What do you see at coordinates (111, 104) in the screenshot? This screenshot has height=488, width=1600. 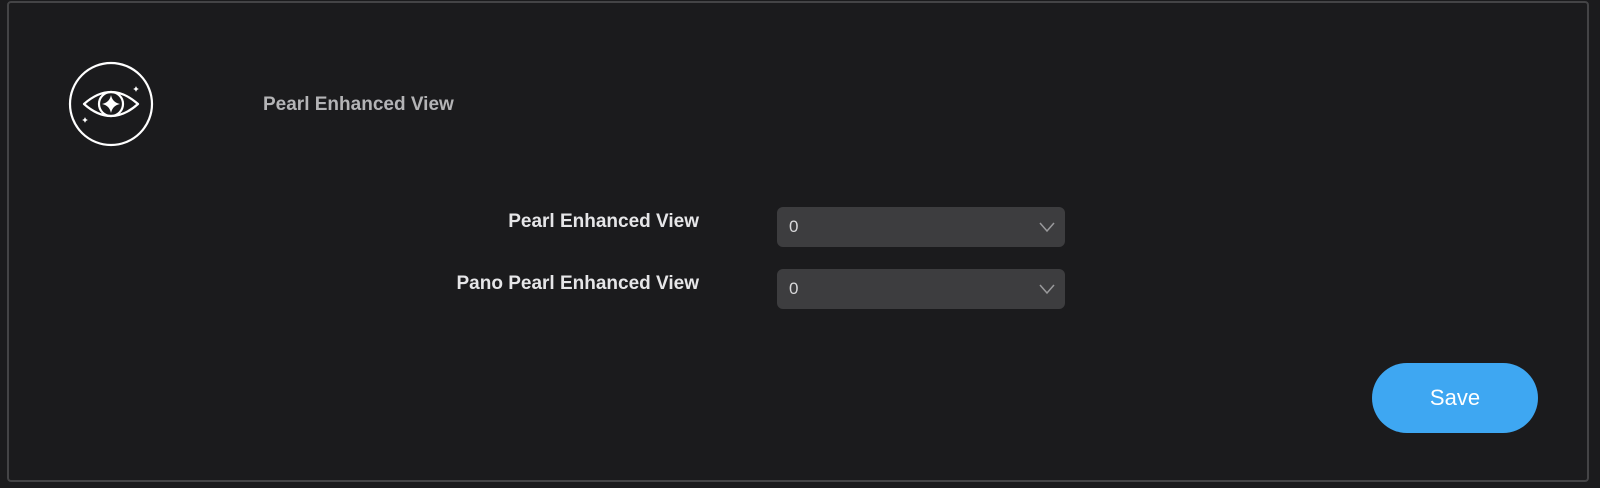 I see `sparkle-eye-icon` at bounding box center [111, 104].